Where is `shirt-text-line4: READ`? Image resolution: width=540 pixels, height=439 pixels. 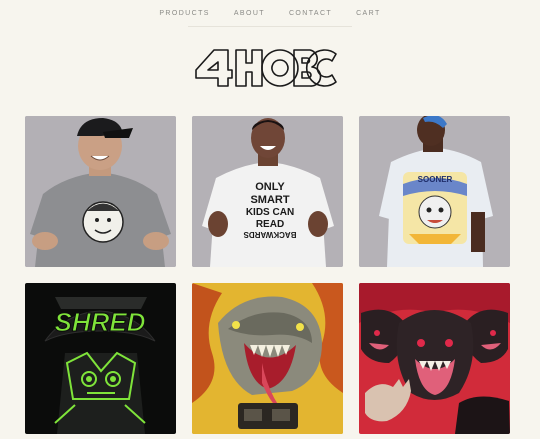
shirt-text-line4: READ is located at coordinates (270, 224).